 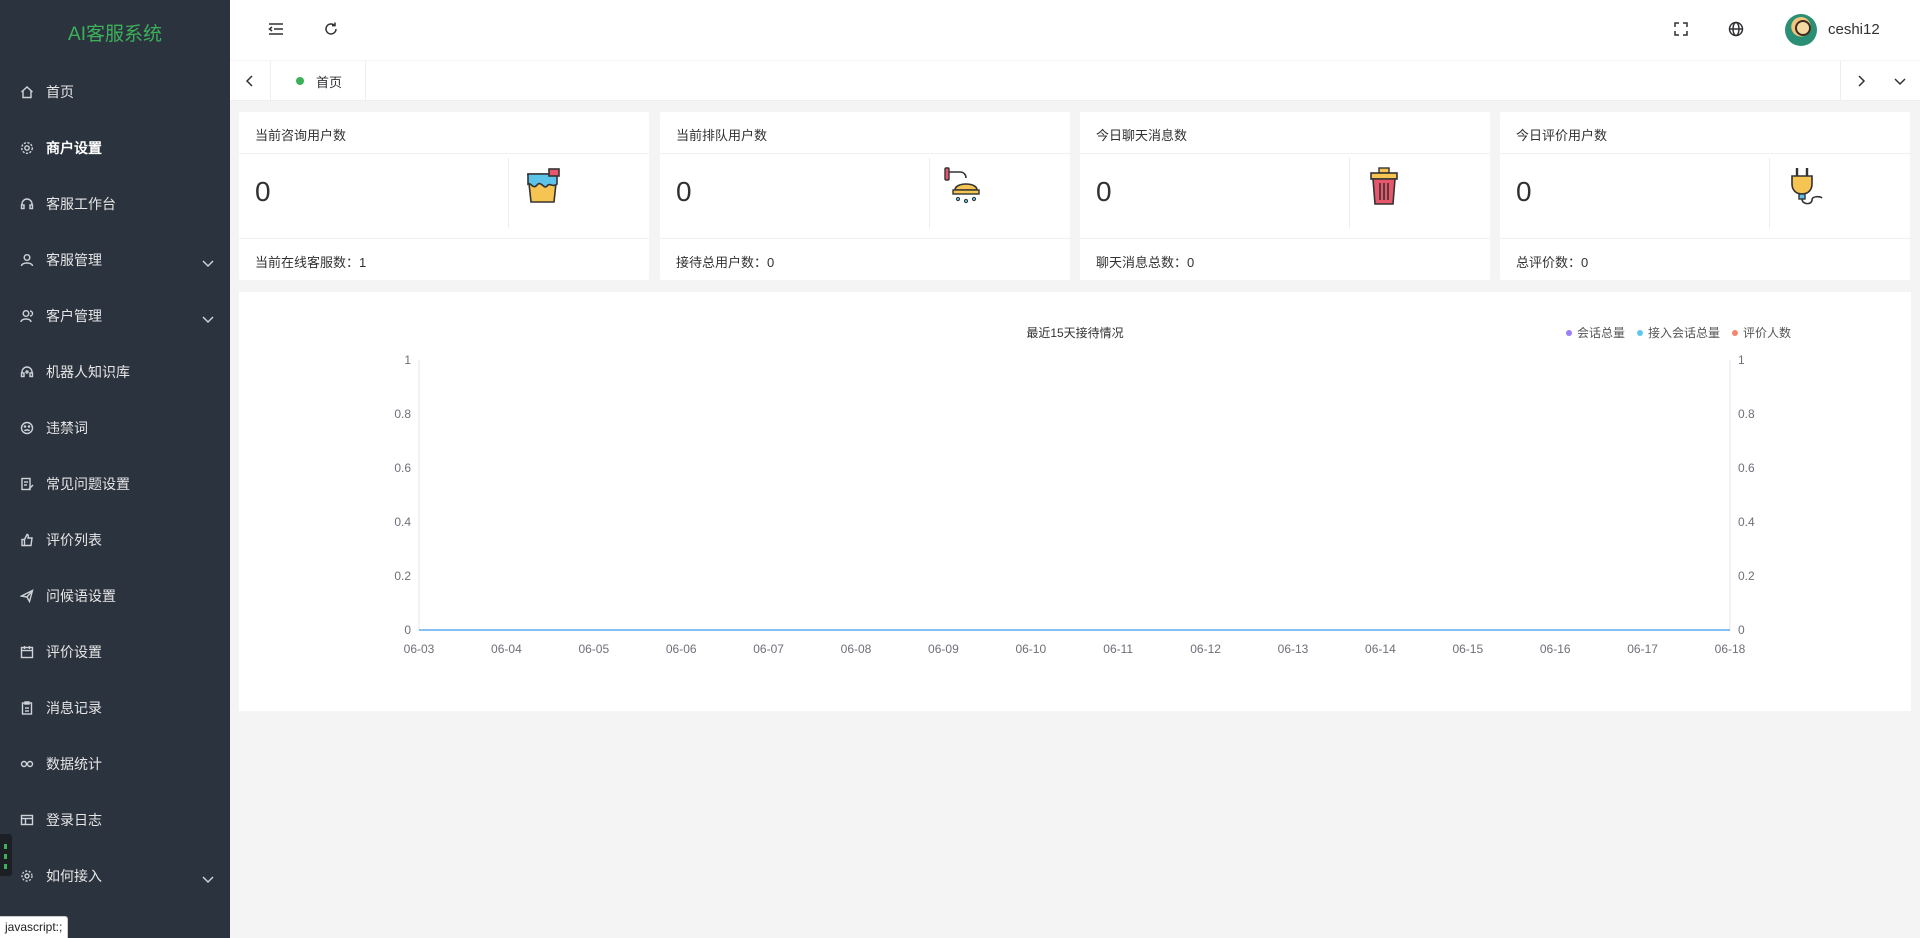 I want to click on y-tick-left: 0.4, so click(x=402, y=522).